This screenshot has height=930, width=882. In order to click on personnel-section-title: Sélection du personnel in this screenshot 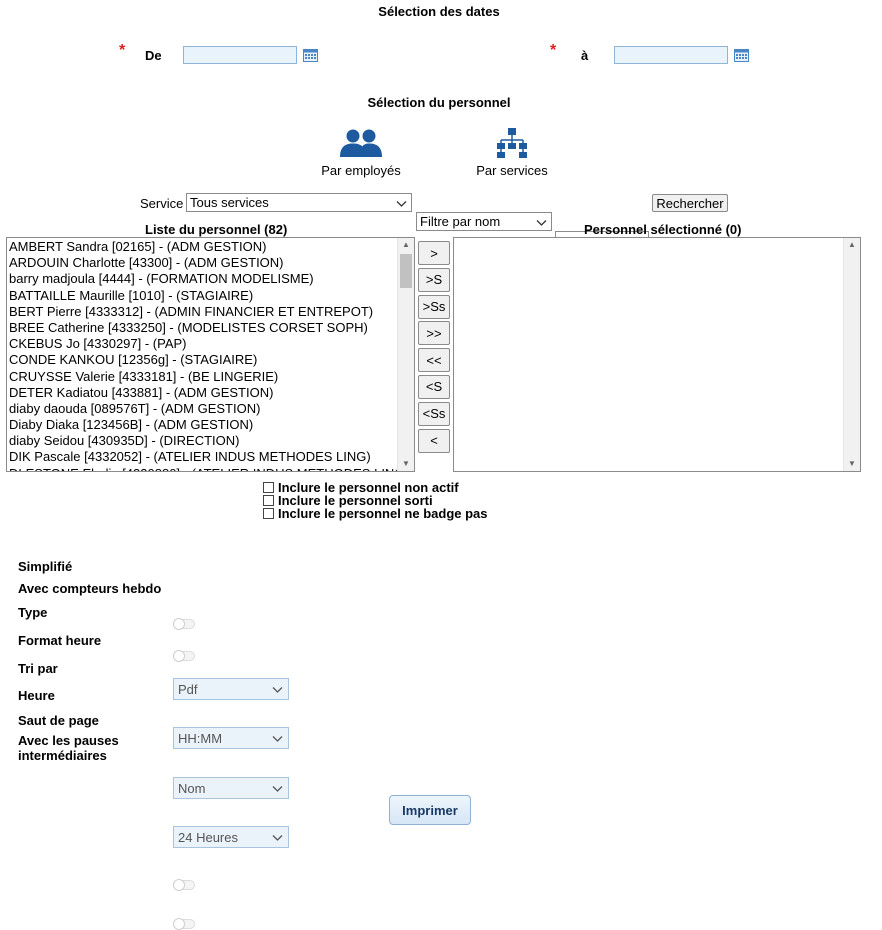, I will do `click(439, 102)`.